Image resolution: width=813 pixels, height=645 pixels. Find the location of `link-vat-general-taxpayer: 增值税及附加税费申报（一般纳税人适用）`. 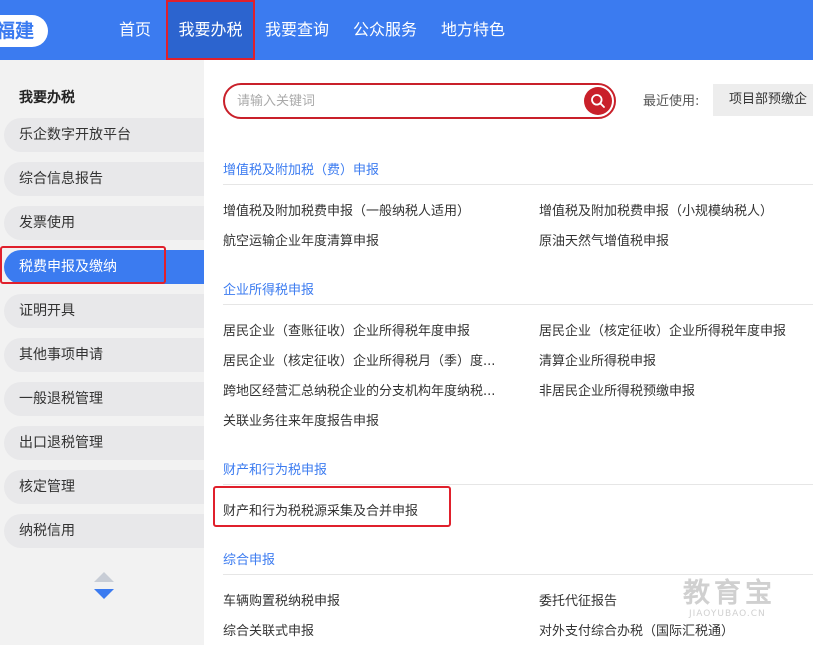

link-vat-general-taxpayer: 增值税及附加税费申报（一般纳税人适用） is located at coordinates (369, 209).